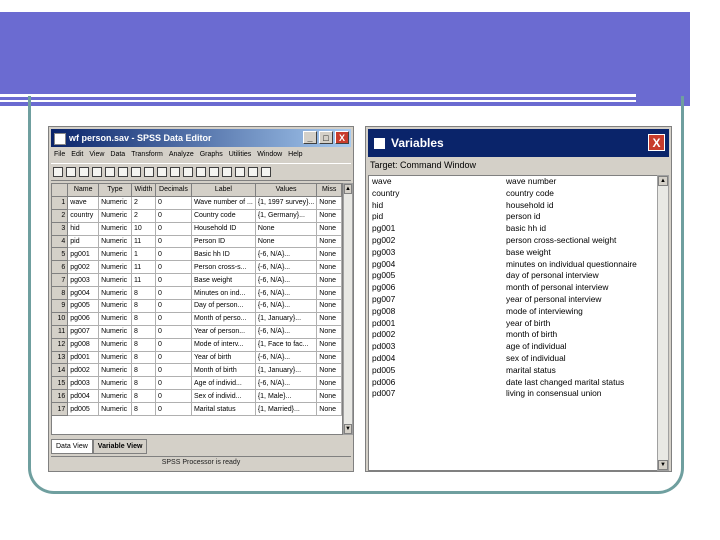 The image size is (720, 540). I want to click on list-item: pd006 date last changed marital status, so click(513, 383).